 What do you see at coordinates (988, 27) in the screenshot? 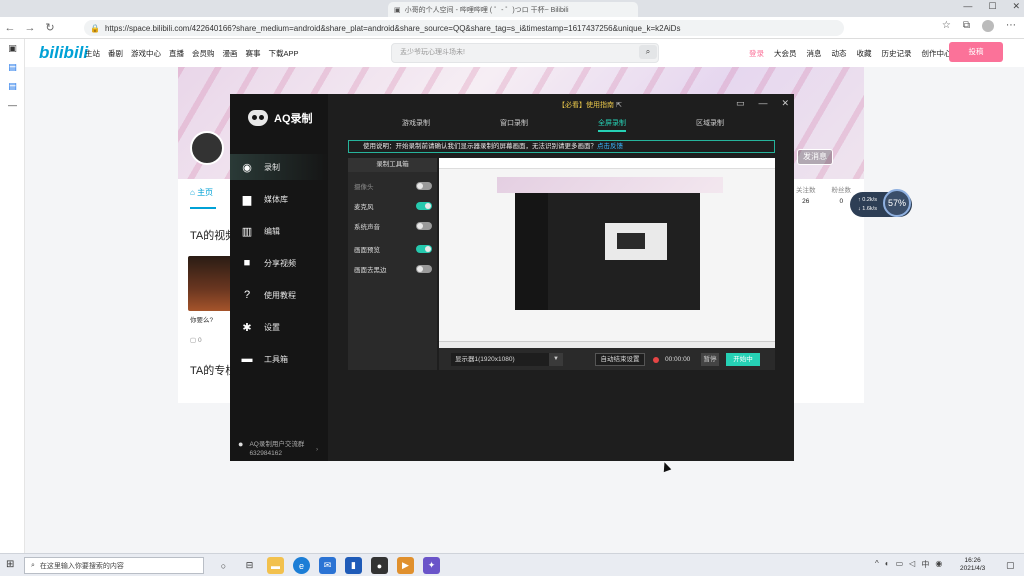
I see `profile-avatar` at bounding box center [988, 27].